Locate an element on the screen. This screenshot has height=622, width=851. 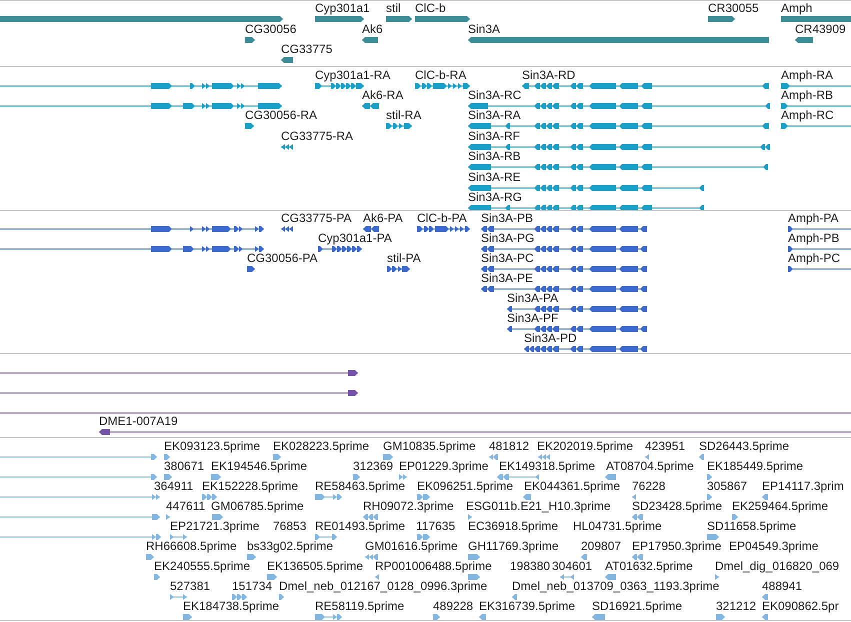
feature-label: 321212 is located at coordinates (736, 606).